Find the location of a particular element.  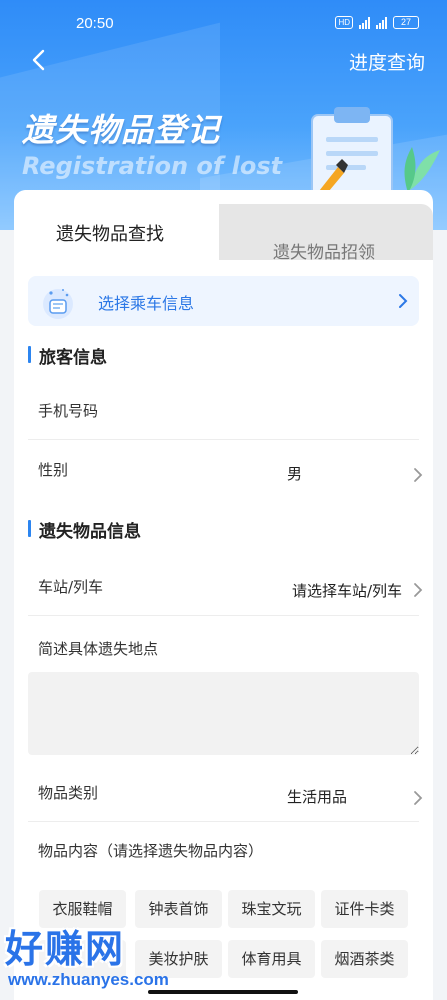

watermark-url: www.zhuanyes.com is located at coordinates (88, 979).